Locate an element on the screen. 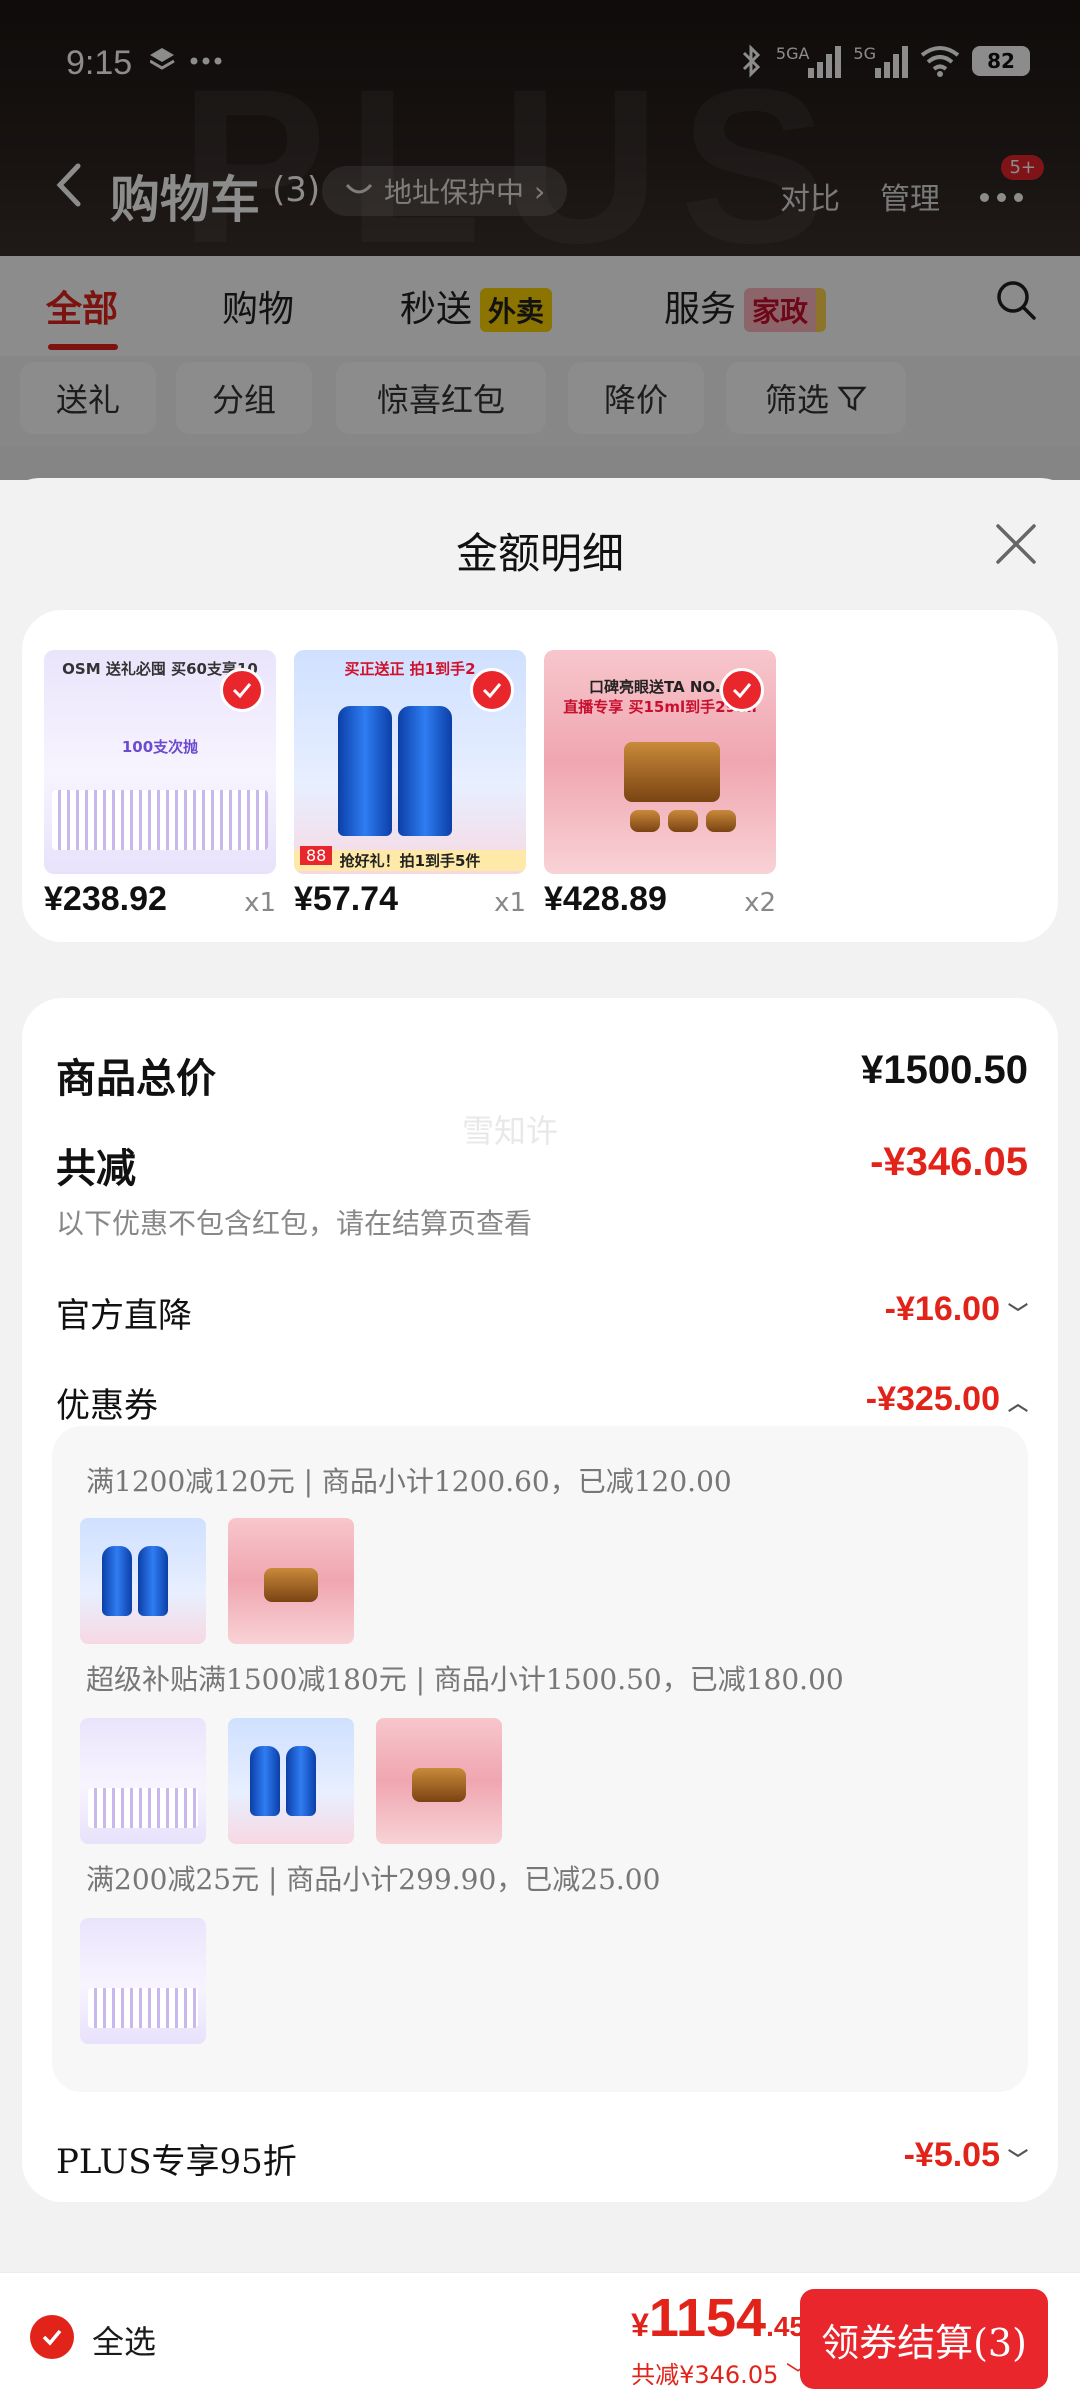  total-discount-toggle: 共减¥346.05 ﹀ is located at coordinates (720, 2372).